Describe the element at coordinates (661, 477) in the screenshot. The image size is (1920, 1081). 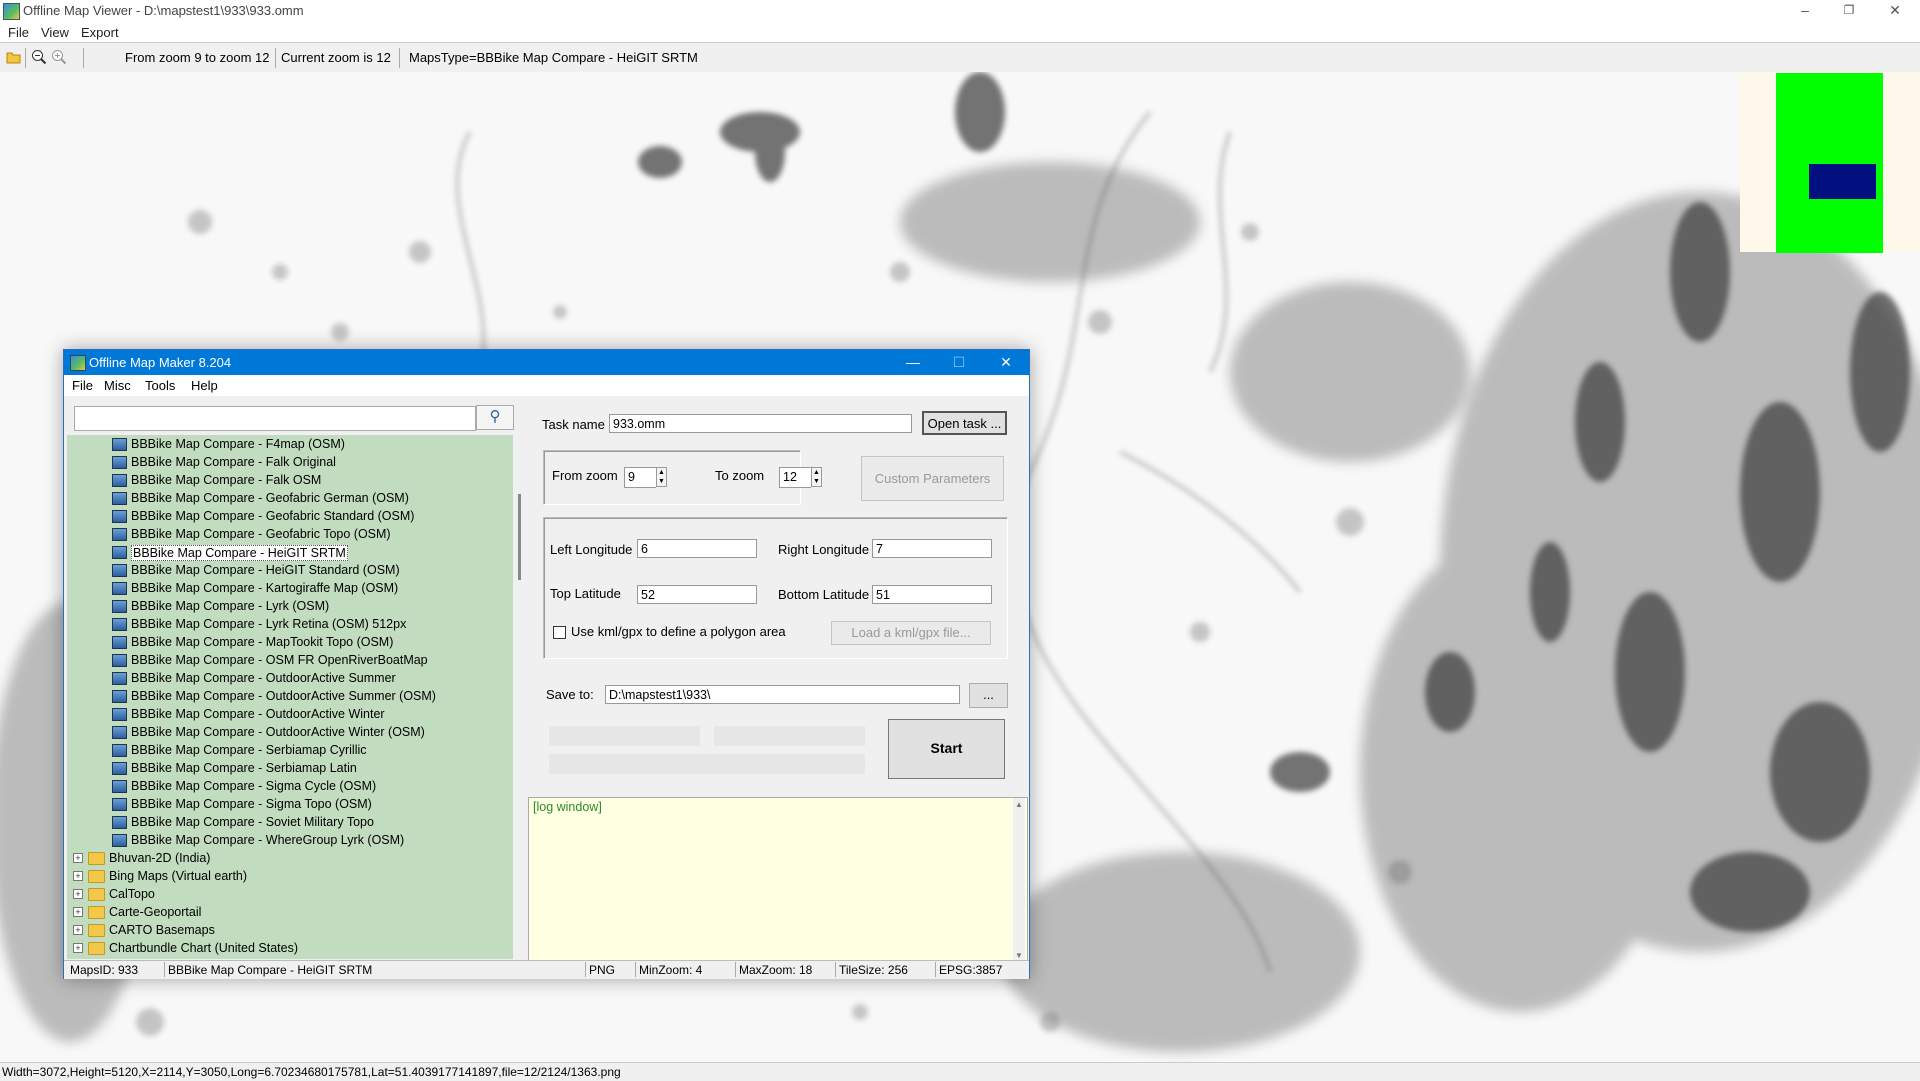
I see `from-zoom-stepper: ▲ ▼` at that location.